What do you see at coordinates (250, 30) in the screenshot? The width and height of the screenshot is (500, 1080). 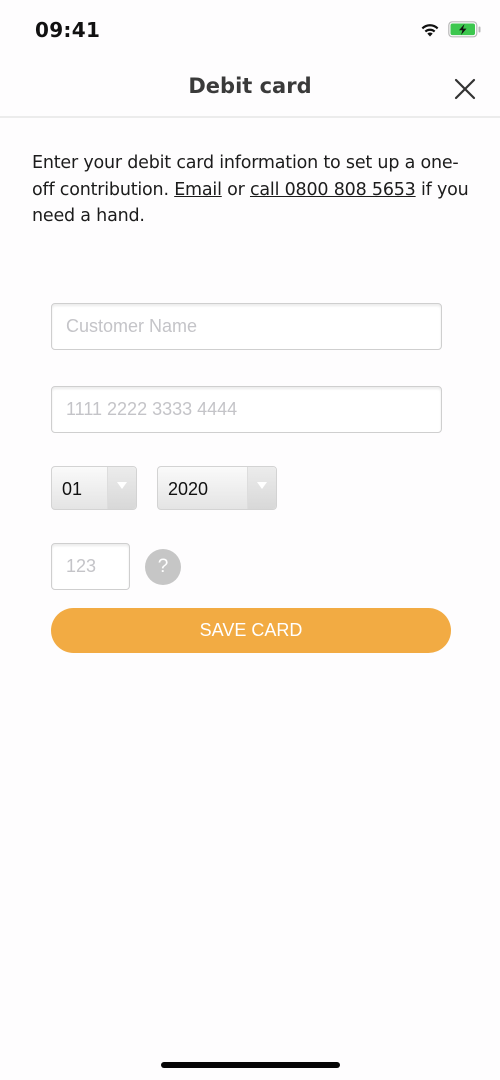 I see `status-bar: 09:41` at bounding box center [250, 30].